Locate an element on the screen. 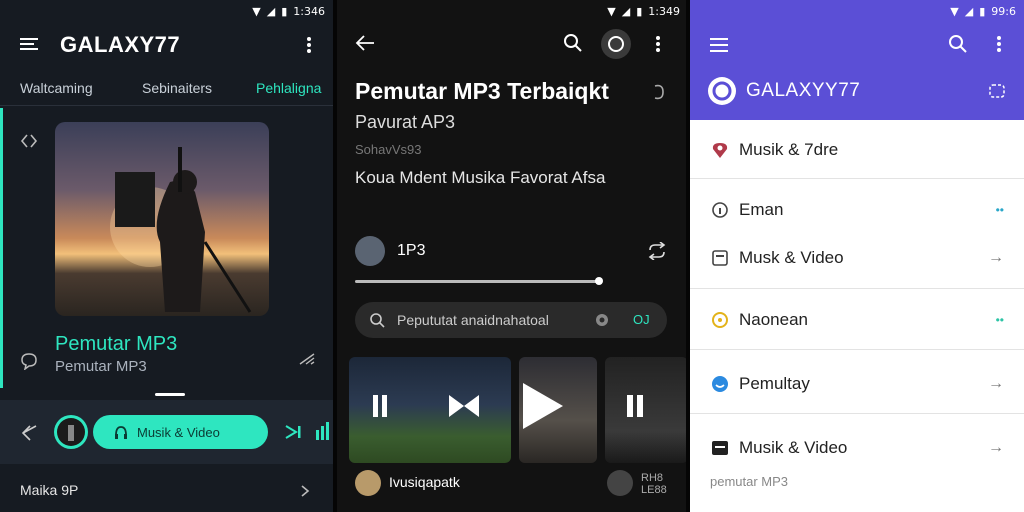  list-item: Musik & 7dre is located at coordinates (857, 150).